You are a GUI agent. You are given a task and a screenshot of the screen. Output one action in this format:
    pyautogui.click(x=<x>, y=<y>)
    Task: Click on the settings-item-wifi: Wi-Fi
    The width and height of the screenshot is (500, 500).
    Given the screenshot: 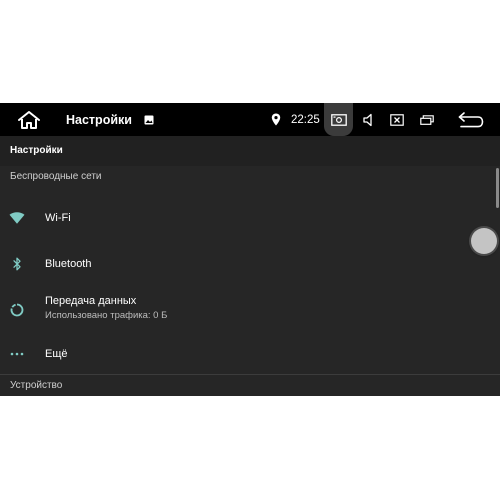 What is the action you would take?
    pyautogui.click(x=235, y=218)
    